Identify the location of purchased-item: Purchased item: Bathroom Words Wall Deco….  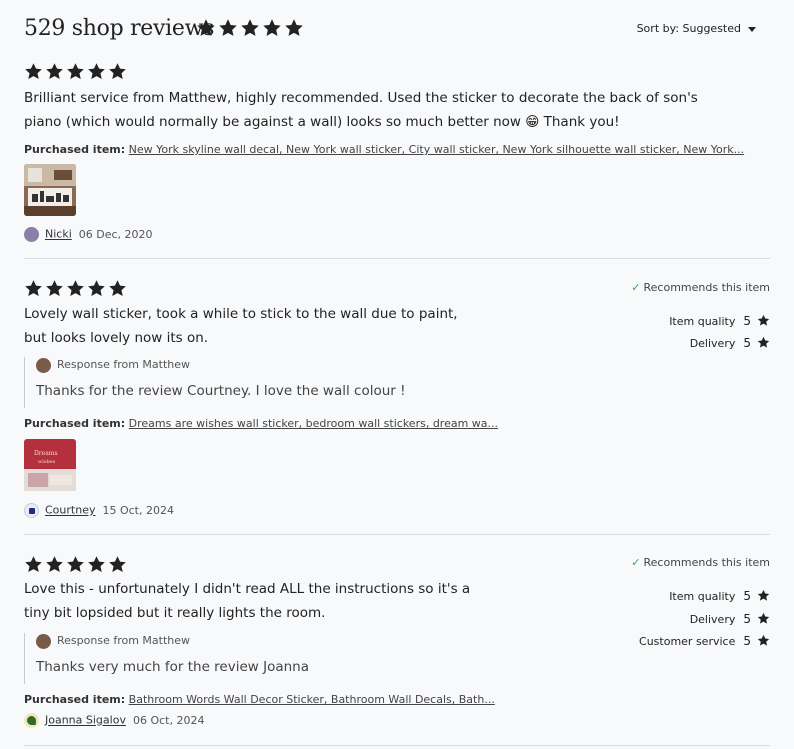
(259, 699).